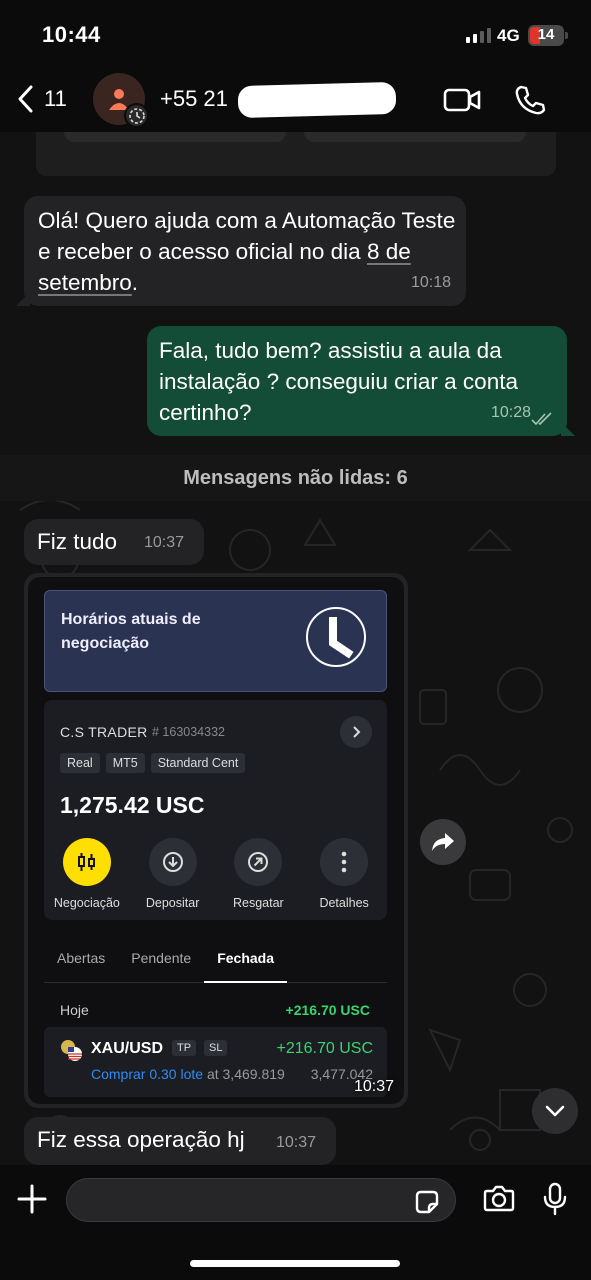 This screenshot has height=1280, width=591. I want to click on chevron-down-icon, so click(555, 1111).